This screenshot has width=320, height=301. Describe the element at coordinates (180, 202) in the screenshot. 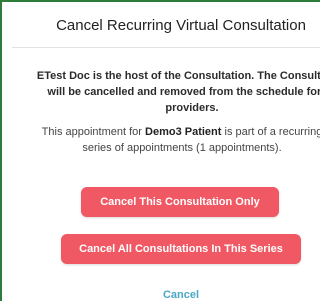

I see `cancel-this-consultation-button: Cancel This Consultation Only` at that location.